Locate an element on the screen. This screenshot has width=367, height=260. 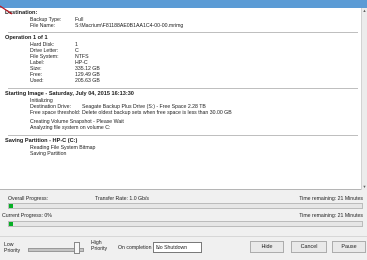
pause-button: Pause is located at coordinates (349, 247).